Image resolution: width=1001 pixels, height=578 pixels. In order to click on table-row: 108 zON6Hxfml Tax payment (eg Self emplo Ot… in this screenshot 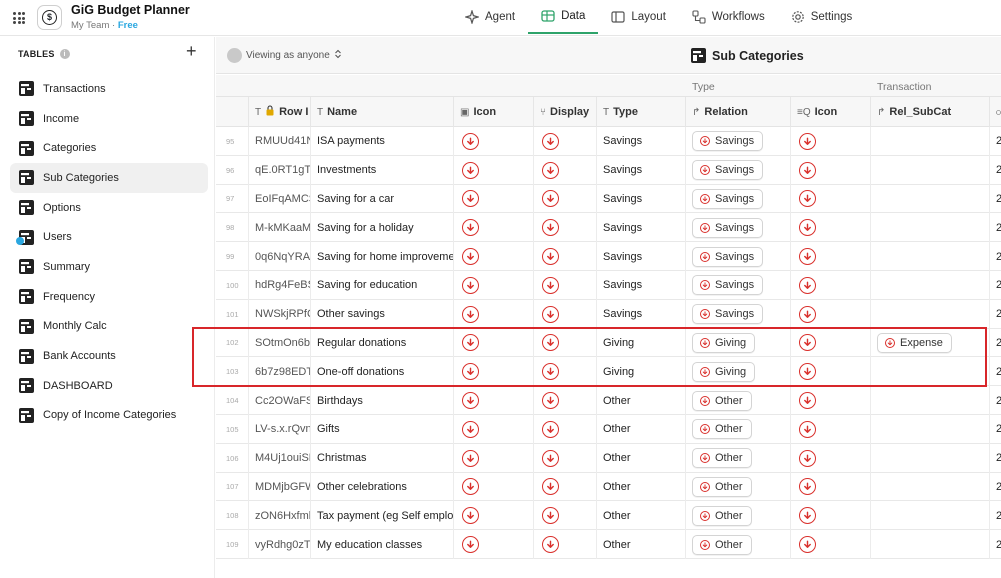, I will do `click(608, 516)`.